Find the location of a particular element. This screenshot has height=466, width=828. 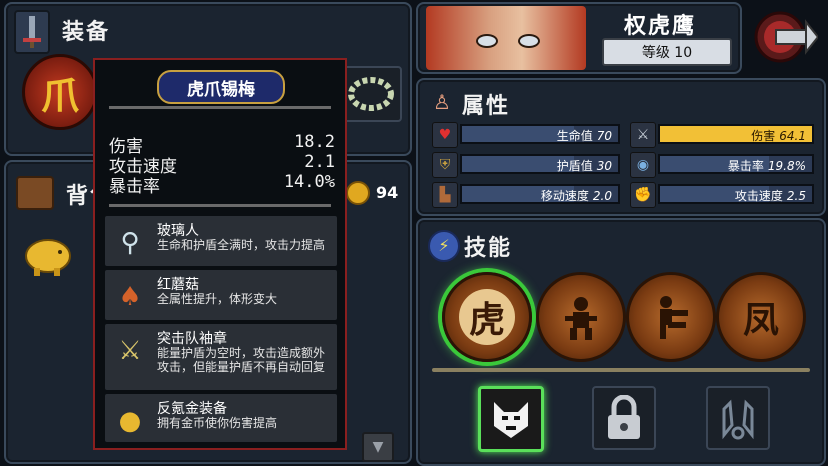

backpack-icon is located at coordinates (35, 193).